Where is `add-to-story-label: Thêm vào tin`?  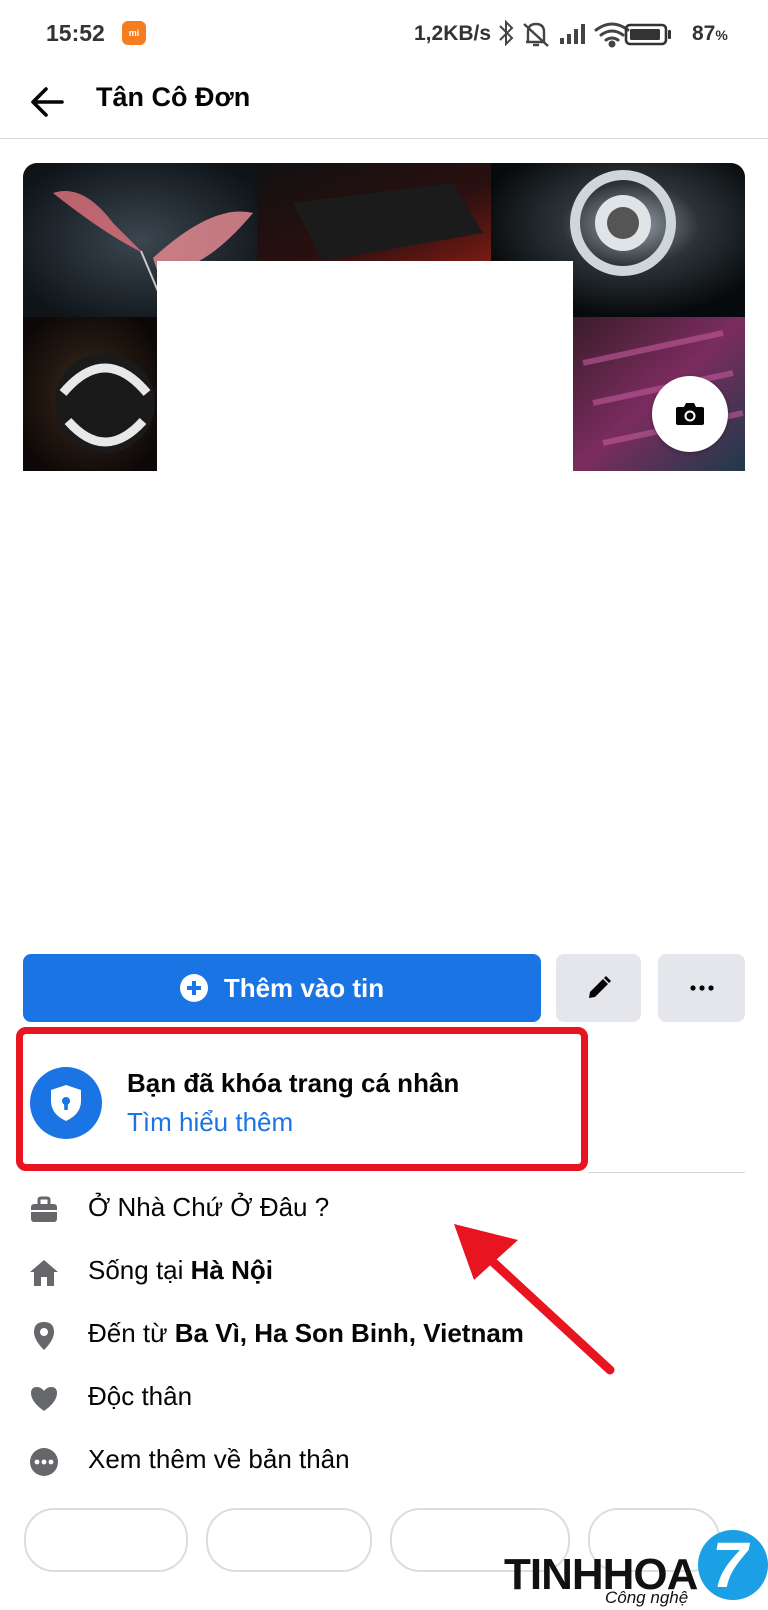
add-to-story-label: Thêm vào tin is located at coordinates (304, 987).